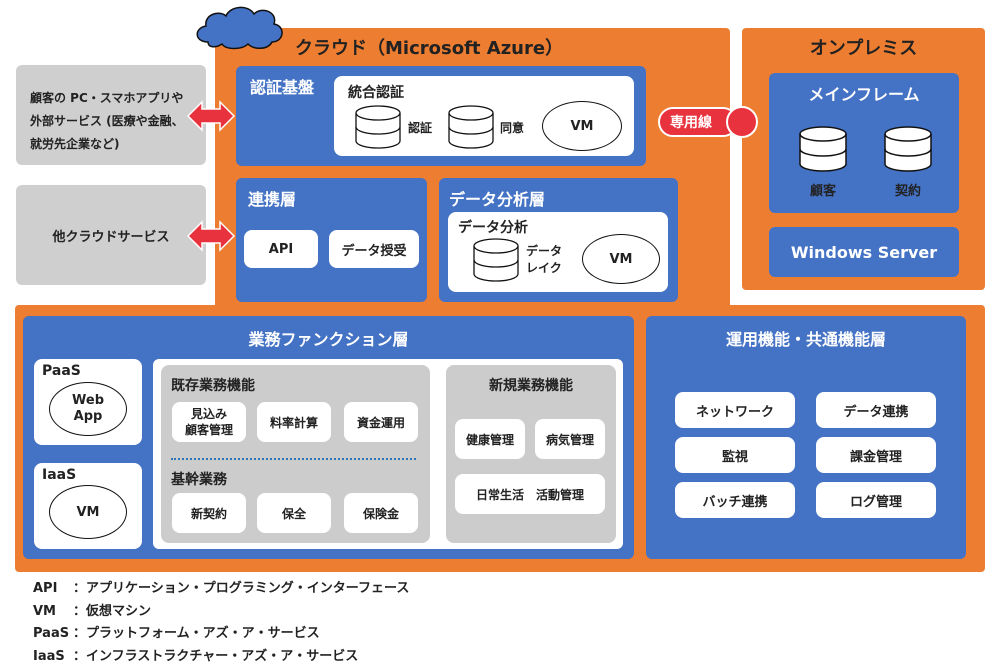 The image size is (1000, 670). I want to click on other-cloud-box: 他クラウドサービス, so click(111, 235).